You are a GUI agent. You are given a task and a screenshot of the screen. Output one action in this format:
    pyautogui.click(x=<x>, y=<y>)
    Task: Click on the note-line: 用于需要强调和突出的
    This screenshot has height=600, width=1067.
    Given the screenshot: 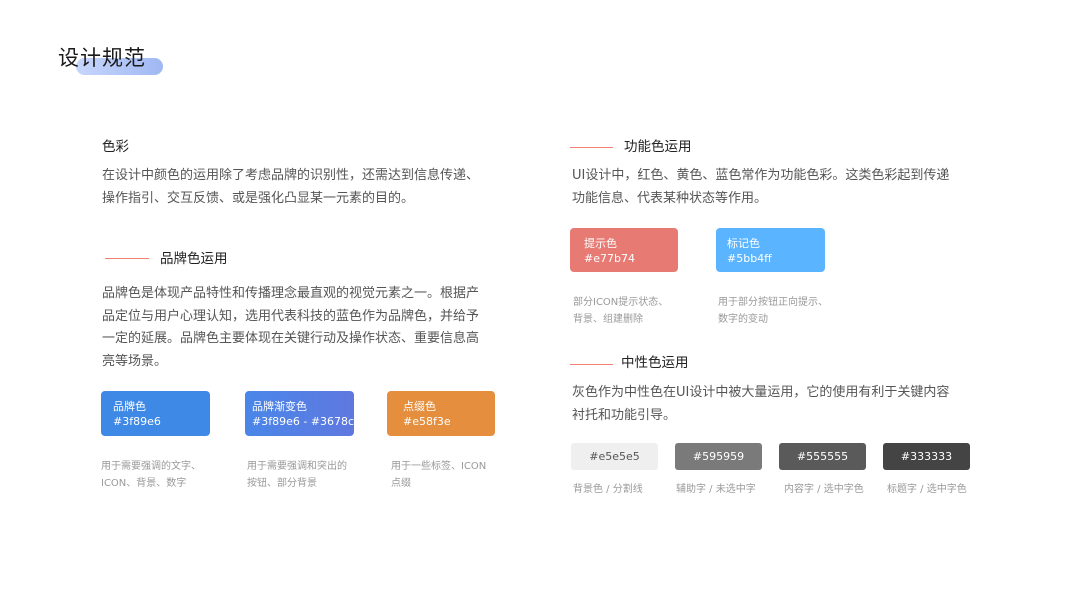 What is the action you would take?
    pyautogui.click(x=297, y=466)
    